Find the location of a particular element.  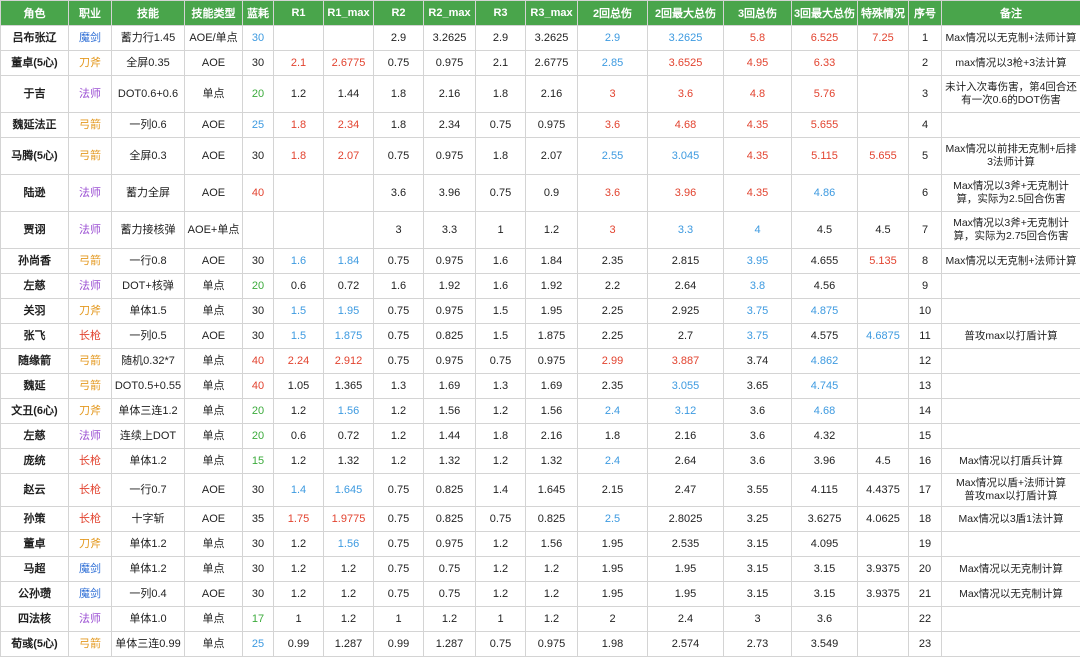

job-cell: 魔剑 is located at coordinates (90, 569).